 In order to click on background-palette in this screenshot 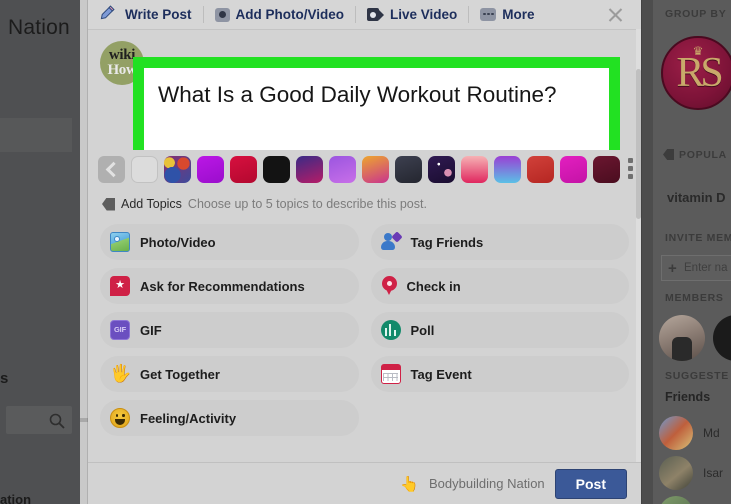, I will do `click(364, 169)`.